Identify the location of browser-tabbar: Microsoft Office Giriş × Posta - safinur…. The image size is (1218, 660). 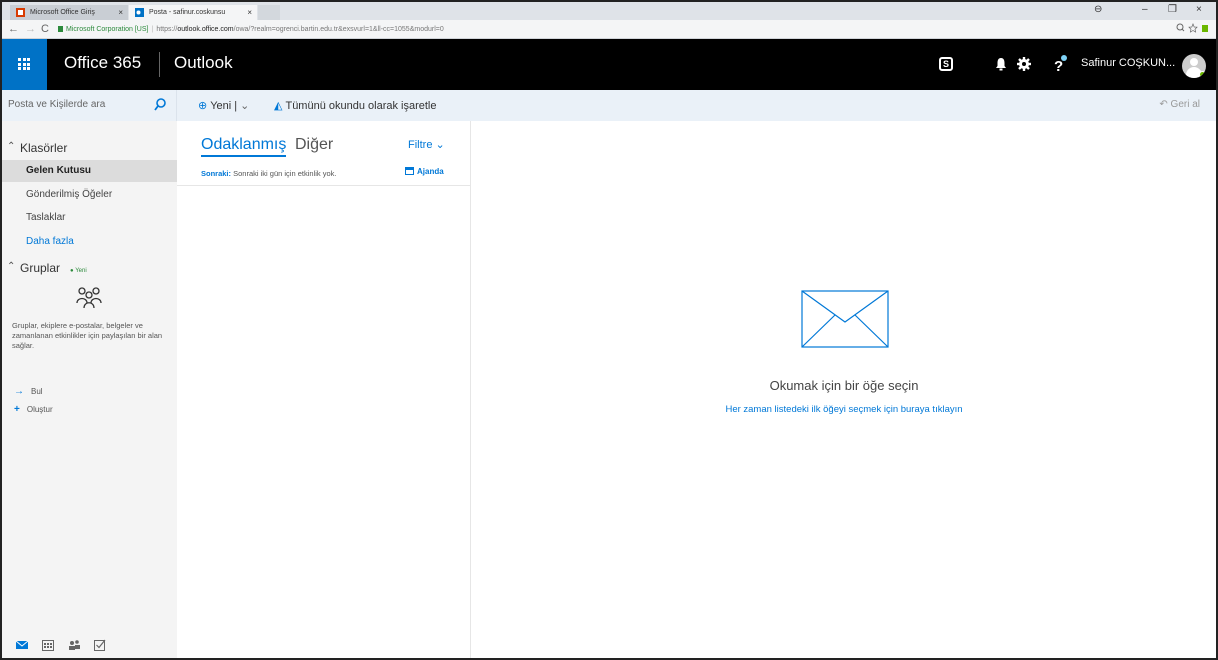
(609, 11).